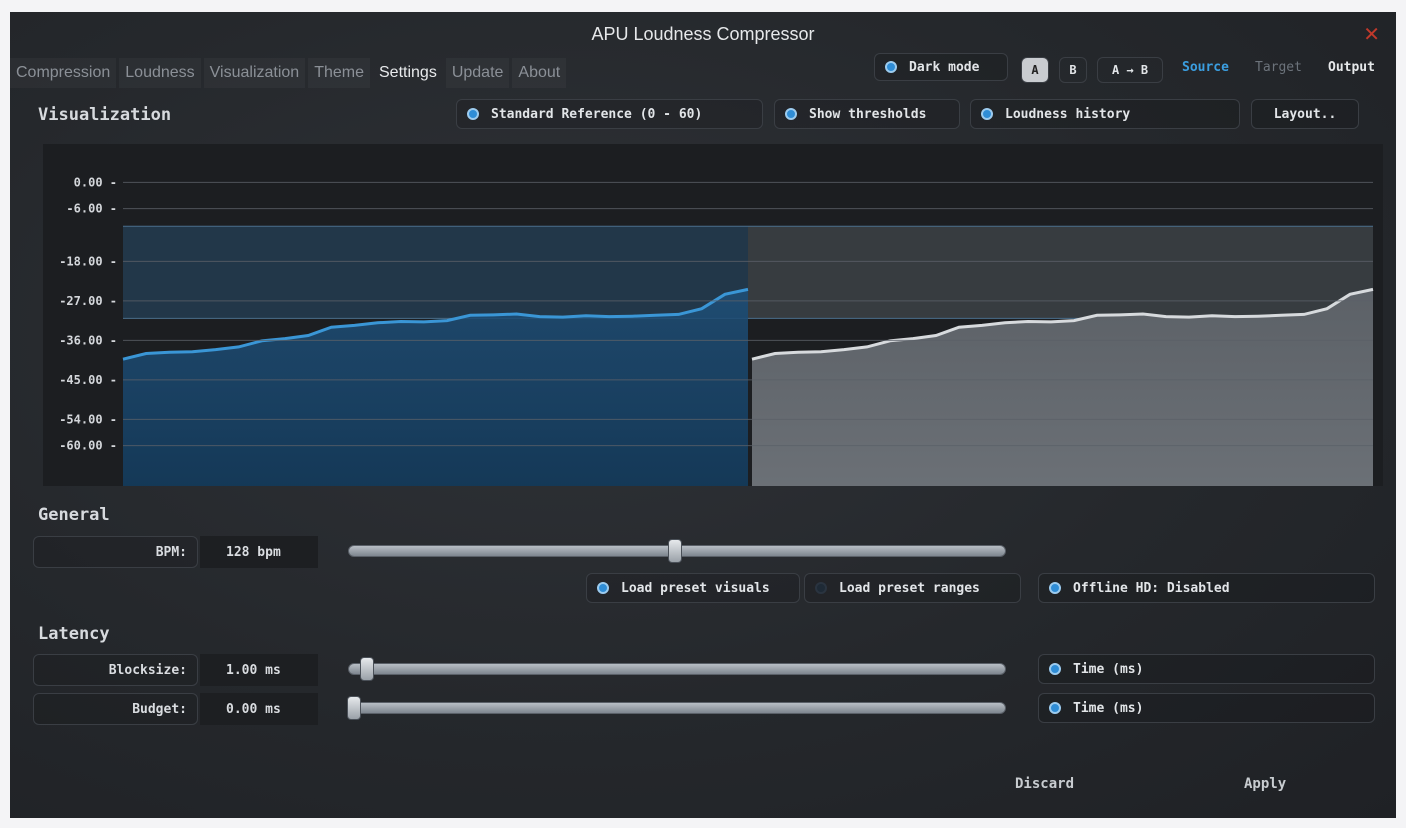 This screenshot has height=828, width=1406. What do you see at coordinates (1265, 784) in the screenshot?
I see `apply-button: Apply` at bounding box center [1265, 784].